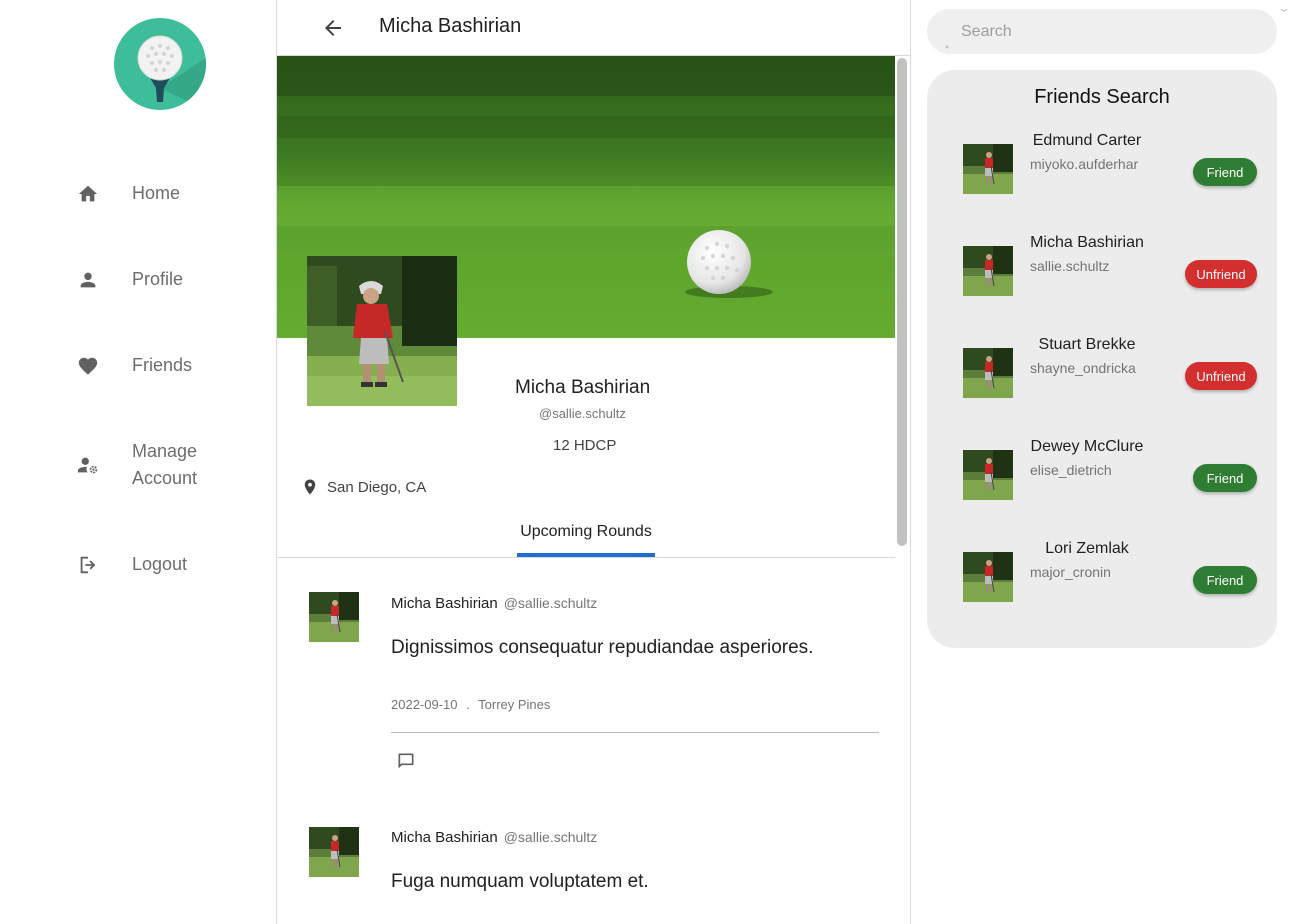  I want to click on heart-icon, so click(88, 366).